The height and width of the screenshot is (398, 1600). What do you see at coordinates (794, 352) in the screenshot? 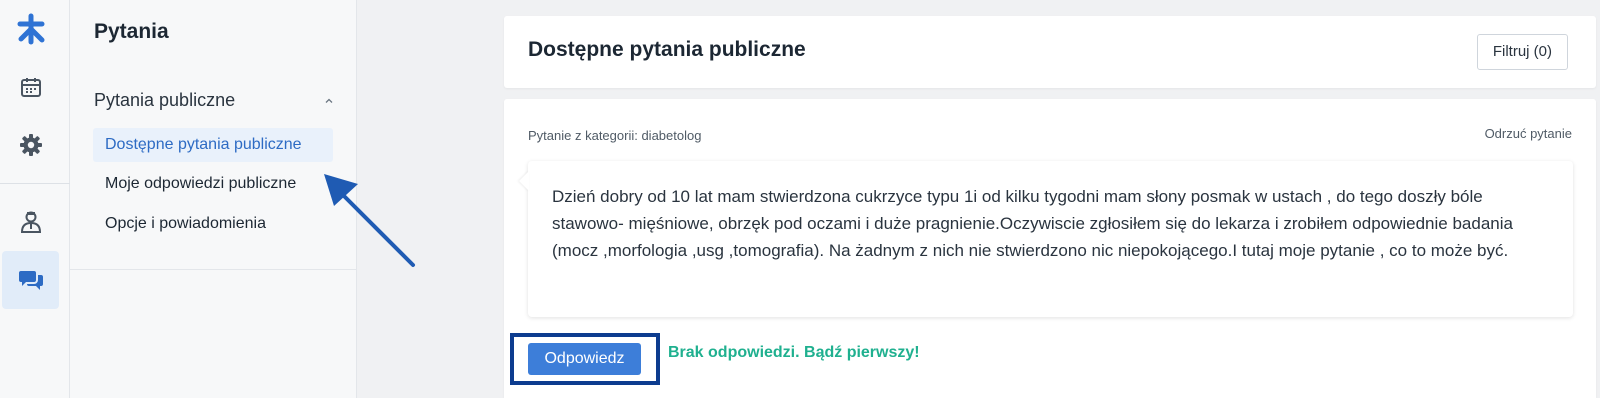
I see `no-answers-message: Brak odpowiedzi. Bądź pierwszy!` at bounding box center [794, 352].